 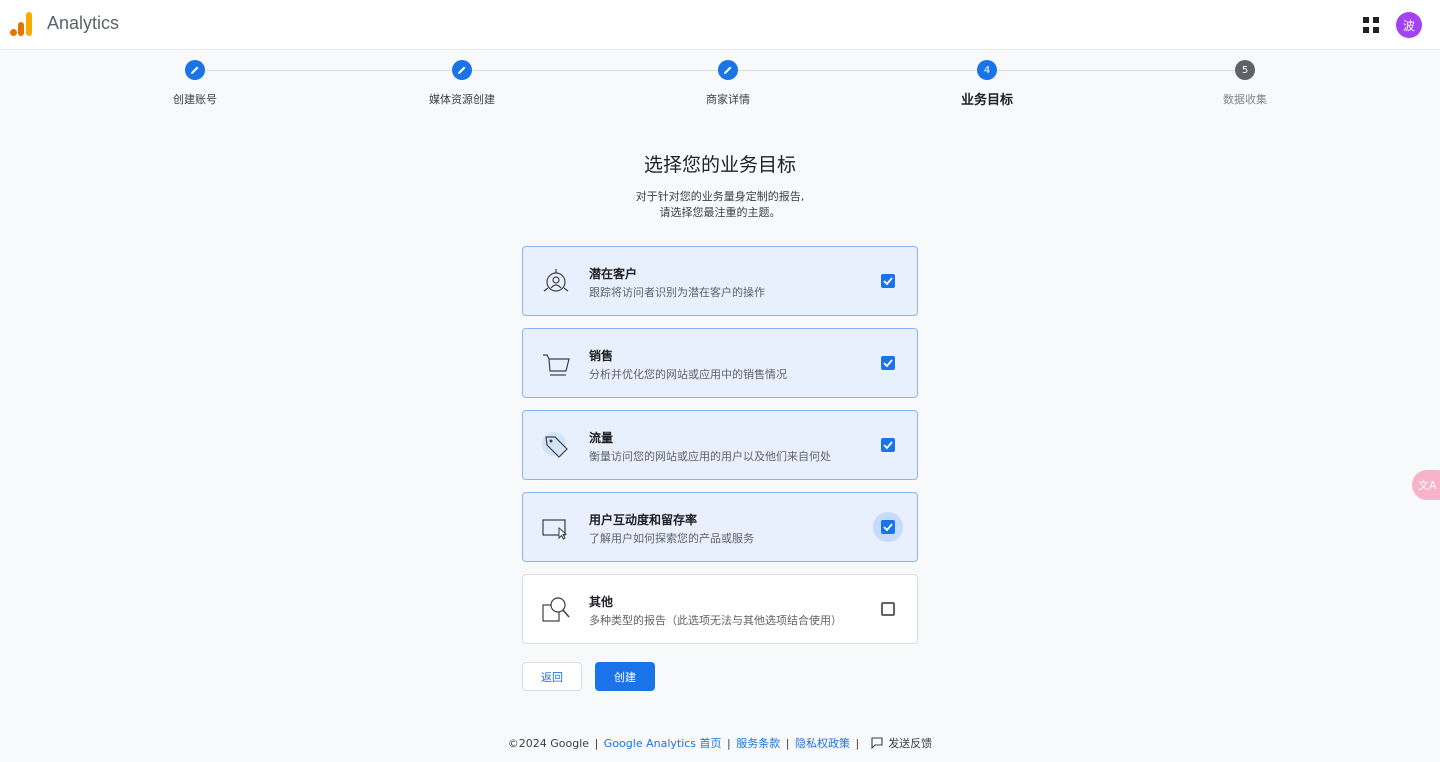 What do you see at coordinates (910, 743) in the screenshot?
I see `send-feedback-link: 发送反馈` at bounding box center [910, 743].